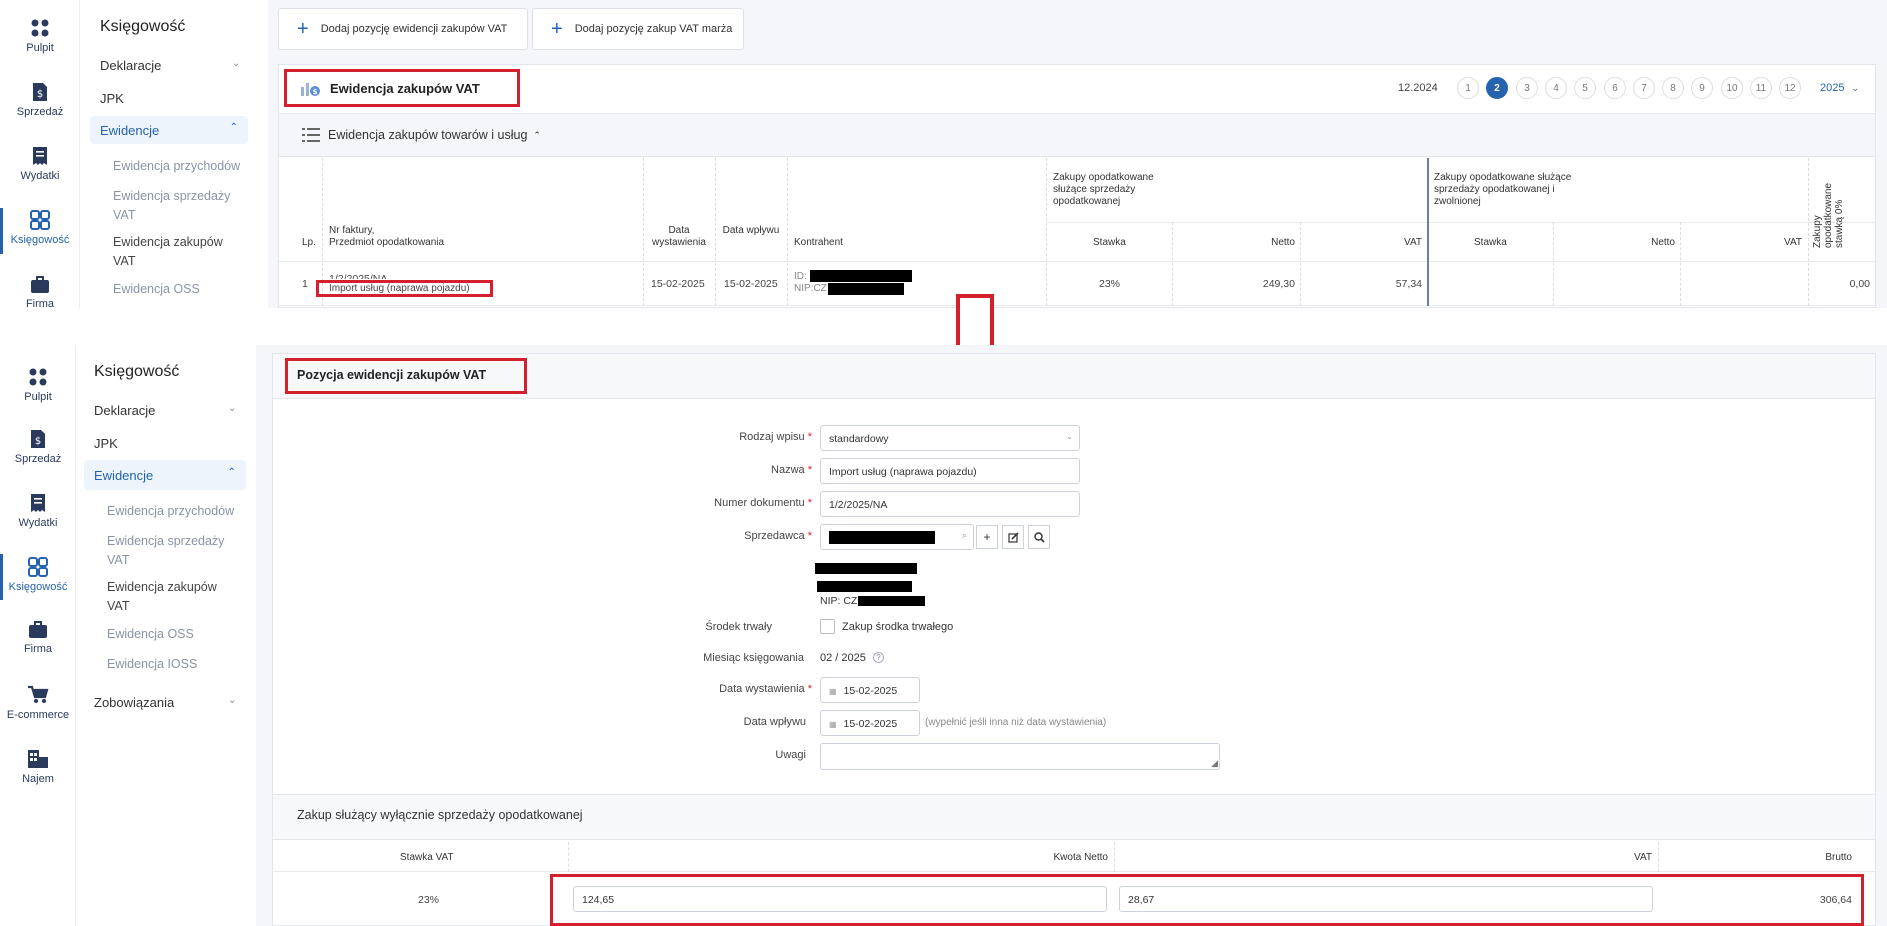 Image resolution: width=1887 pixels, height=926 pixels. I want to click on uwagi-textarea: ◢, so click(1020, 756).